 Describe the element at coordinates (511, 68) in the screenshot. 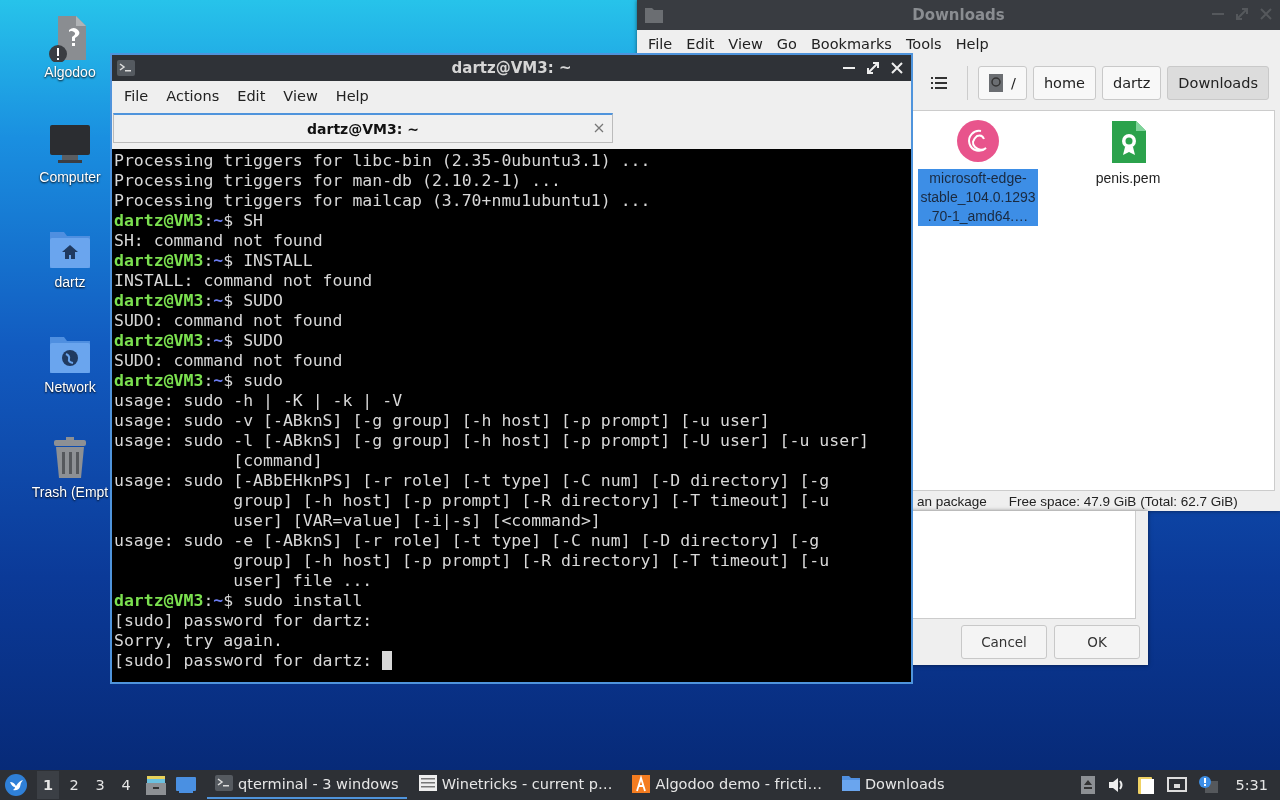

I see `window-title: dartz@VM3: ~` at that location.